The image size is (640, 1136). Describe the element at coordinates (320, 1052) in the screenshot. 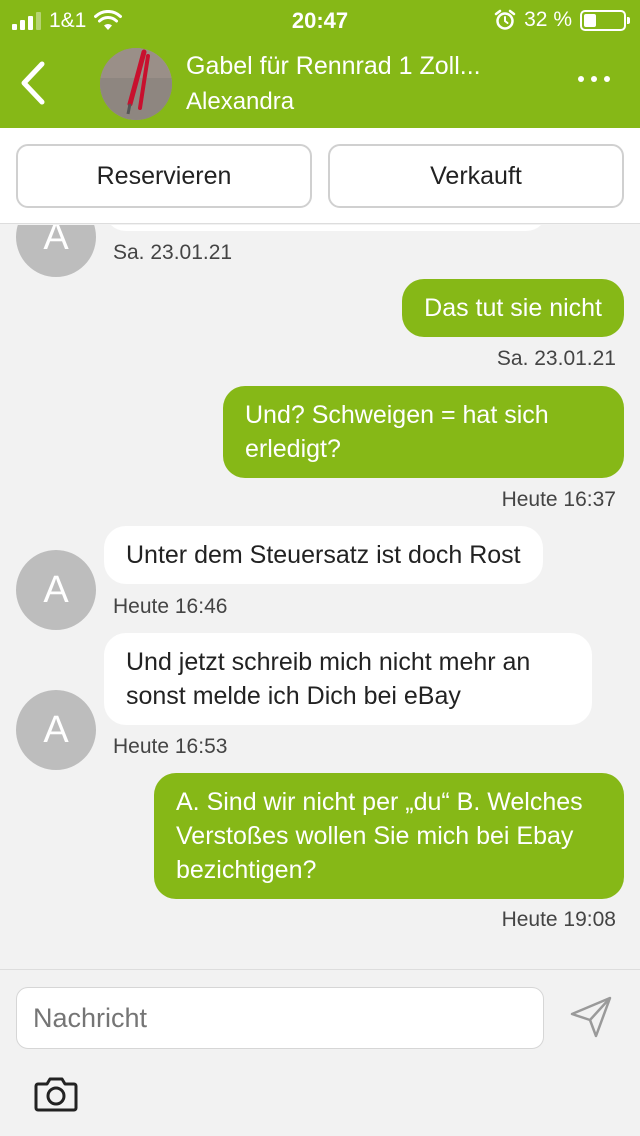

I see `composer` at that location.